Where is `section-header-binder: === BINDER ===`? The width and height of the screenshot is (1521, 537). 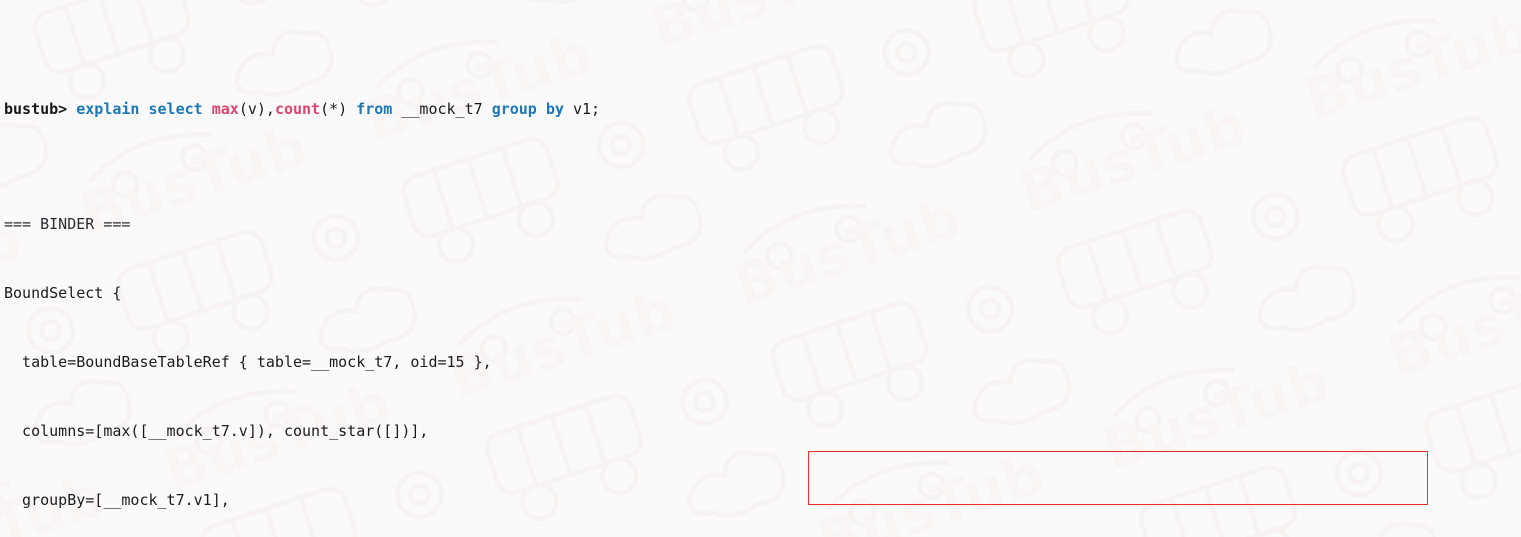
section-header-binder: === BINDER === is located at coordinates (67, 224).